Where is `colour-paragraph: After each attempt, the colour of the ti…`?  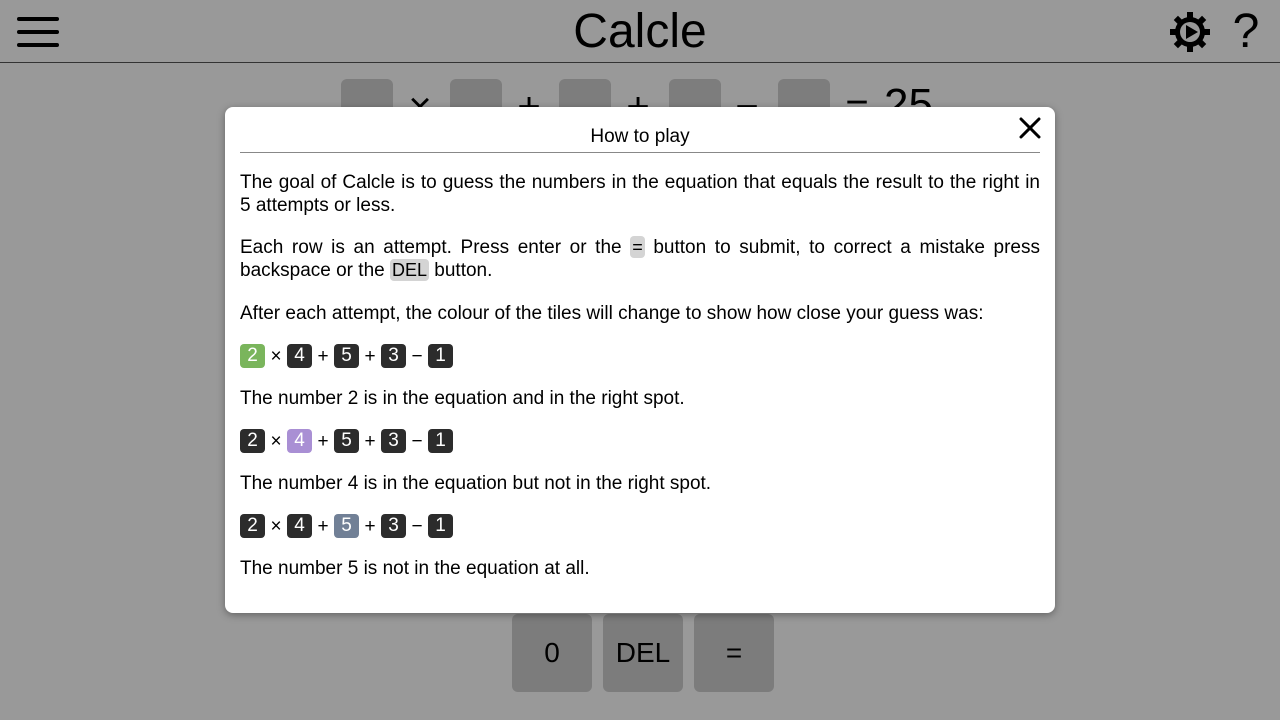 colour-paragraph: After each attempt, the colour of the ti… is located at coordinates (612, 313).